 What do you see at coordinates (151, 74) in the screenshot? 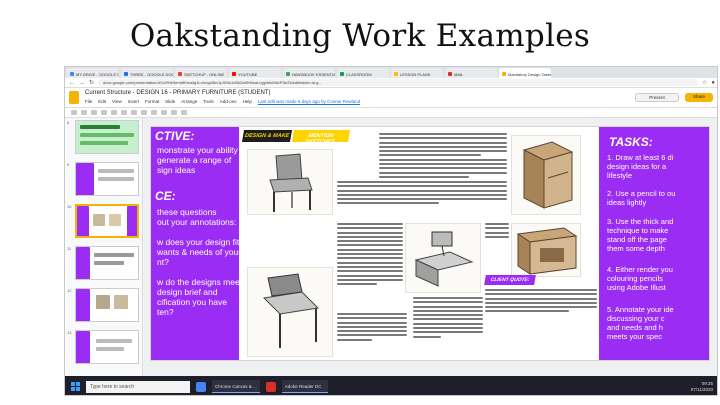
I see `tab-label: THREE - GOOGLE DOCS` at bounding box center [151, 74].